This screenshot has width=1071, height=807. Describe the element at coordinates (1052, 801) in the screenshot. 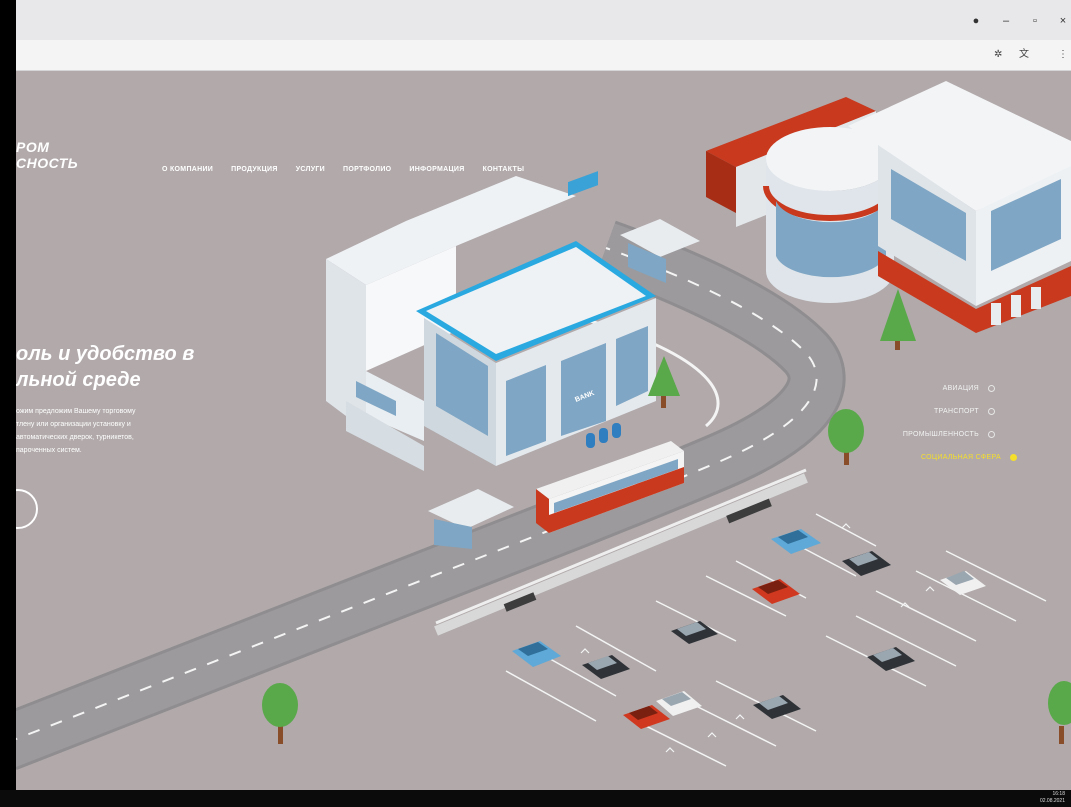

I see `clock-date: 02.08.2021` at that location.